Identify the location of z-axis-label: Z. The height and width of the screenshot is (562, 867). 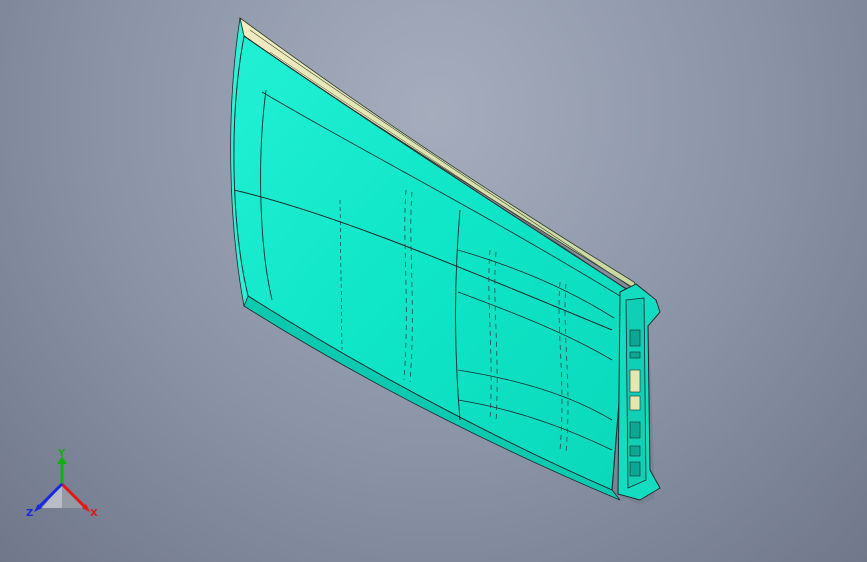
(29, 513).